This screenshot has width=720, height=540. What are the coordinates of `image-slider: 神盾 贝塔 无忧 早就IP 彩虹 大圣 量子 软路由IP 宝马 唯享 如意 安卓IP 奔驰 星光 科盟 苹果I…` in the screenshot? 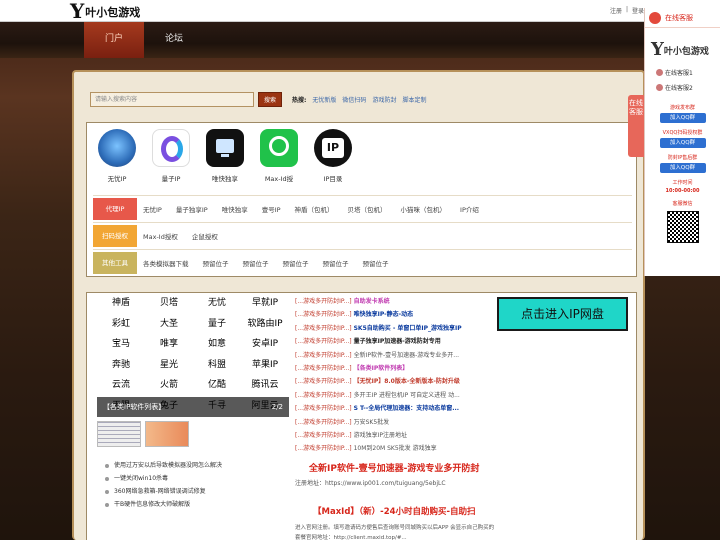 It's located at (193, 355).